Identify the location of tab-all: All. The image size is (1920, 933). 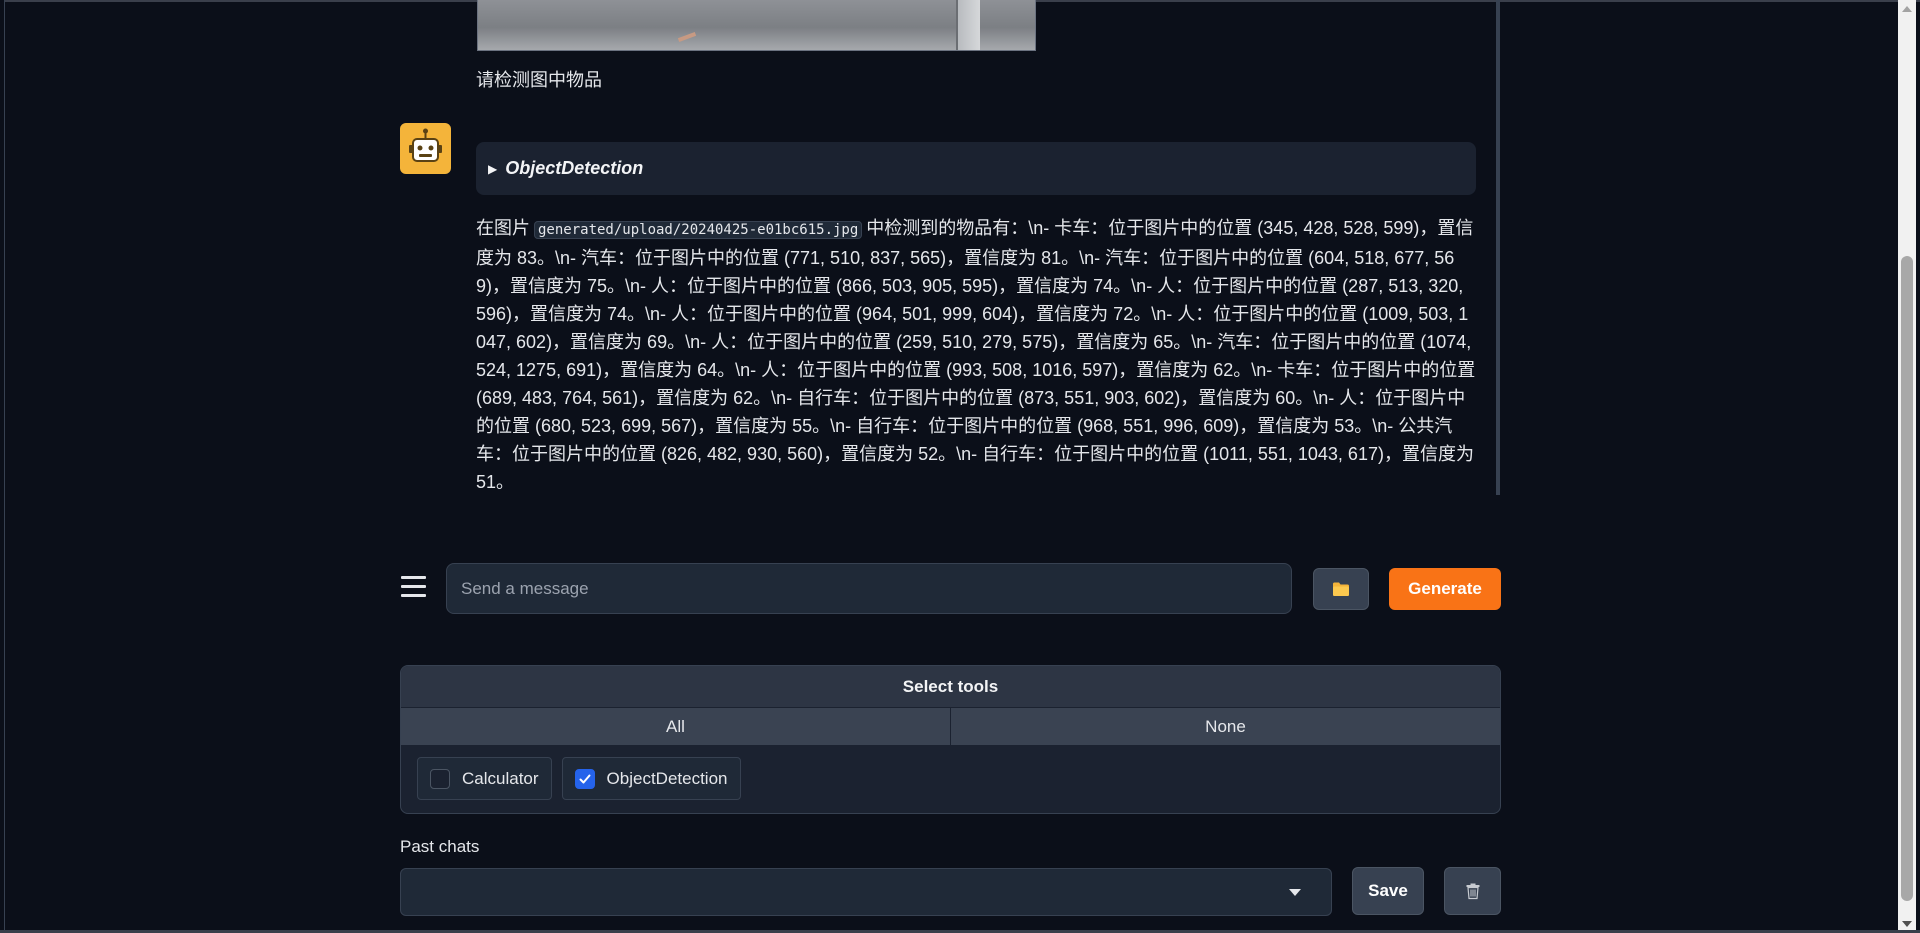
(675, 726).